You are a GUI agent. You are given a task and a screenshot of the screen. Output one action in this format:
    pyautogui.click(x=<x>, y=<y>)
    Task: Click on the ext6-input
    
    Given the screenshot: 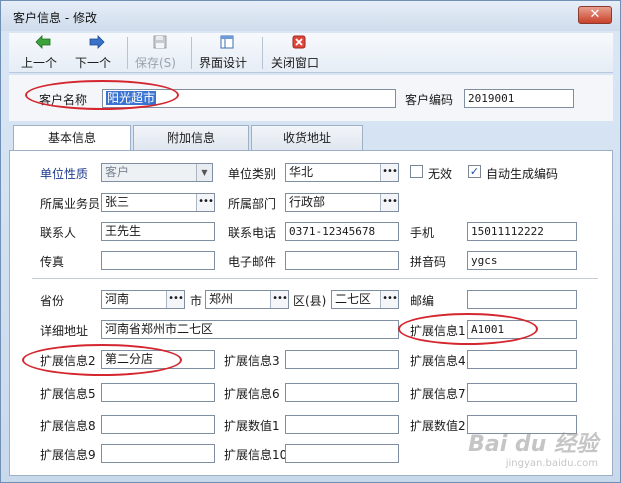 What is the action you would take?
    pyautogui.click(x=342, y=392)
    